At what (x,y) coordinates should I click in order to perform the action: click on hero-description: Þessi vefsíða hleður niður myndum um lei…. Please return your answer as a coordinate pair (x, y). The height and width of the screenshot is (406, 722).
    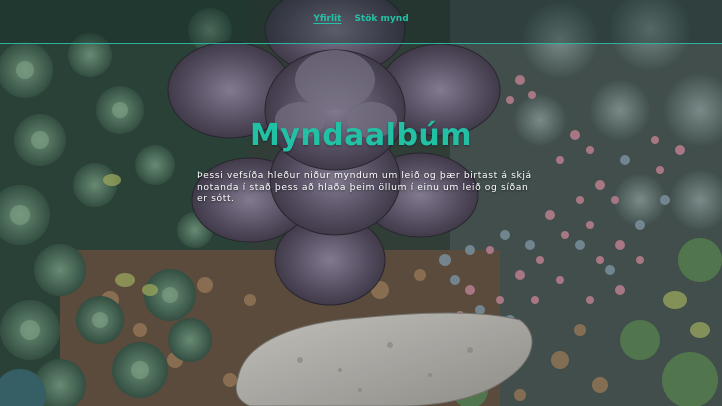
    Looking at the image, I should click on (364, 187).